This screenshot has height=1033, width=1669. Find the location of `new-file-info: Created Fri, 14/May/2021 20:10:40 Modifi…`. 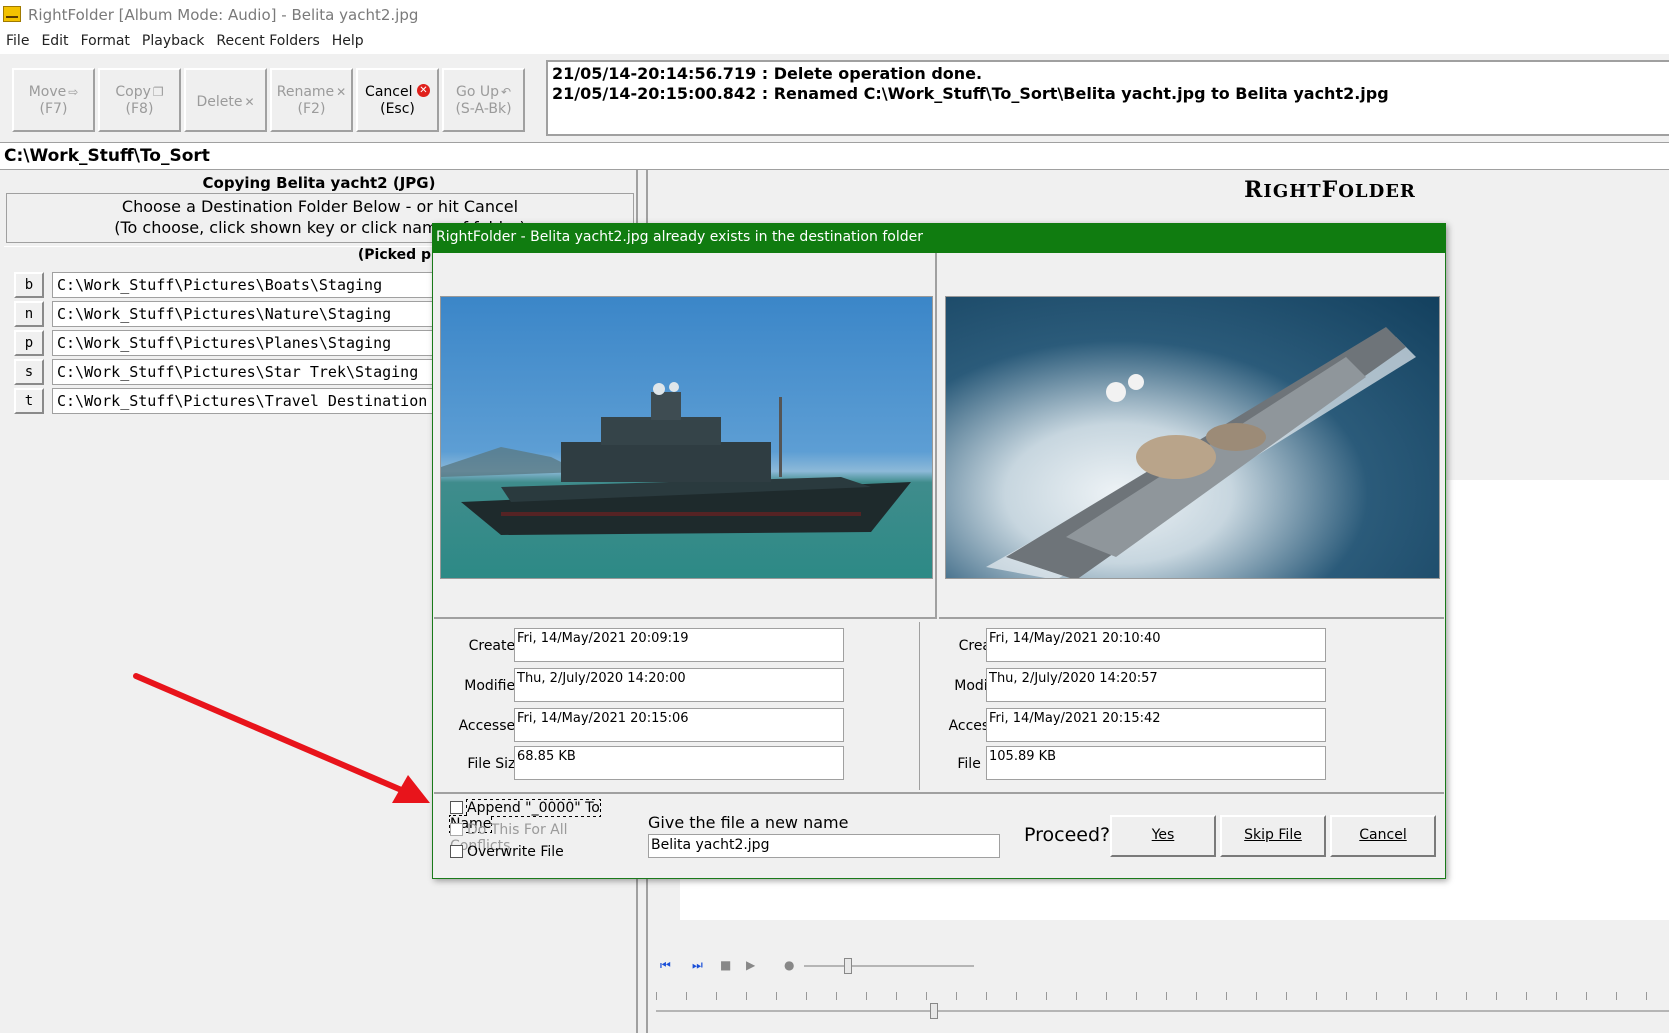

new-file-info: Created Fri, 14/May/2021 20:10:40 Modifi… is located at coordinates (1184, 706).